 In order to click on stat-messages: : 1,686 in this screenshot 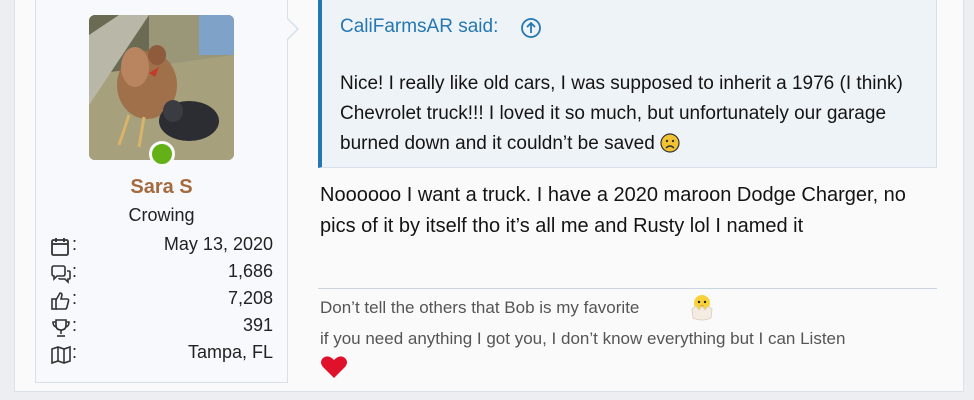, I will do `click(162, 274)`.